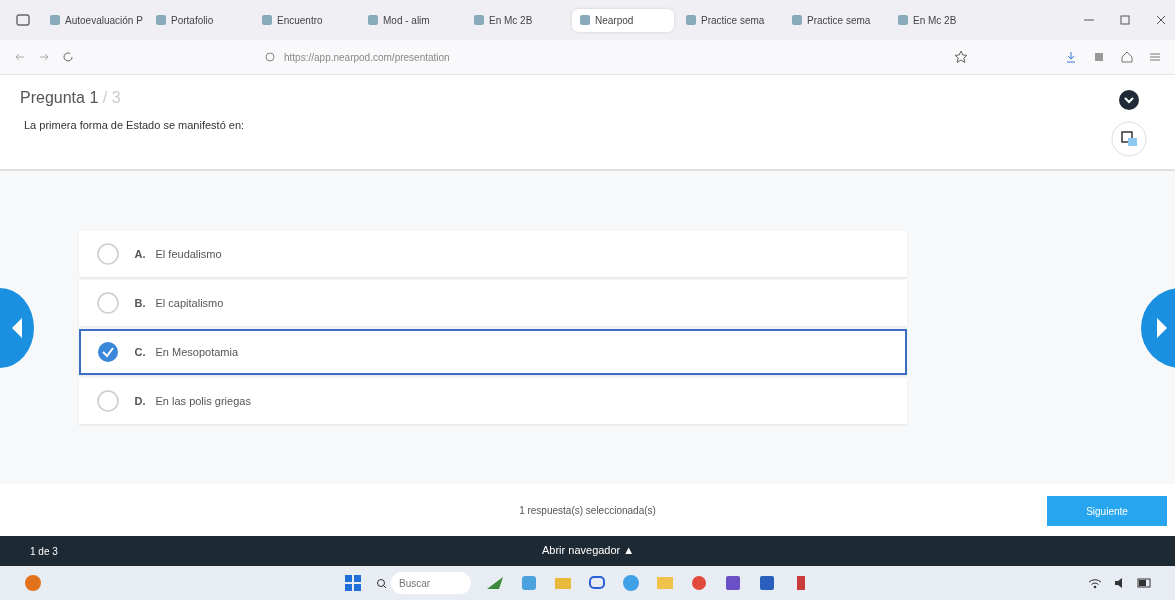 The width and height of the screenshot is (1175, 600). I want to click on next-arrow-button, so click(1158, 327).